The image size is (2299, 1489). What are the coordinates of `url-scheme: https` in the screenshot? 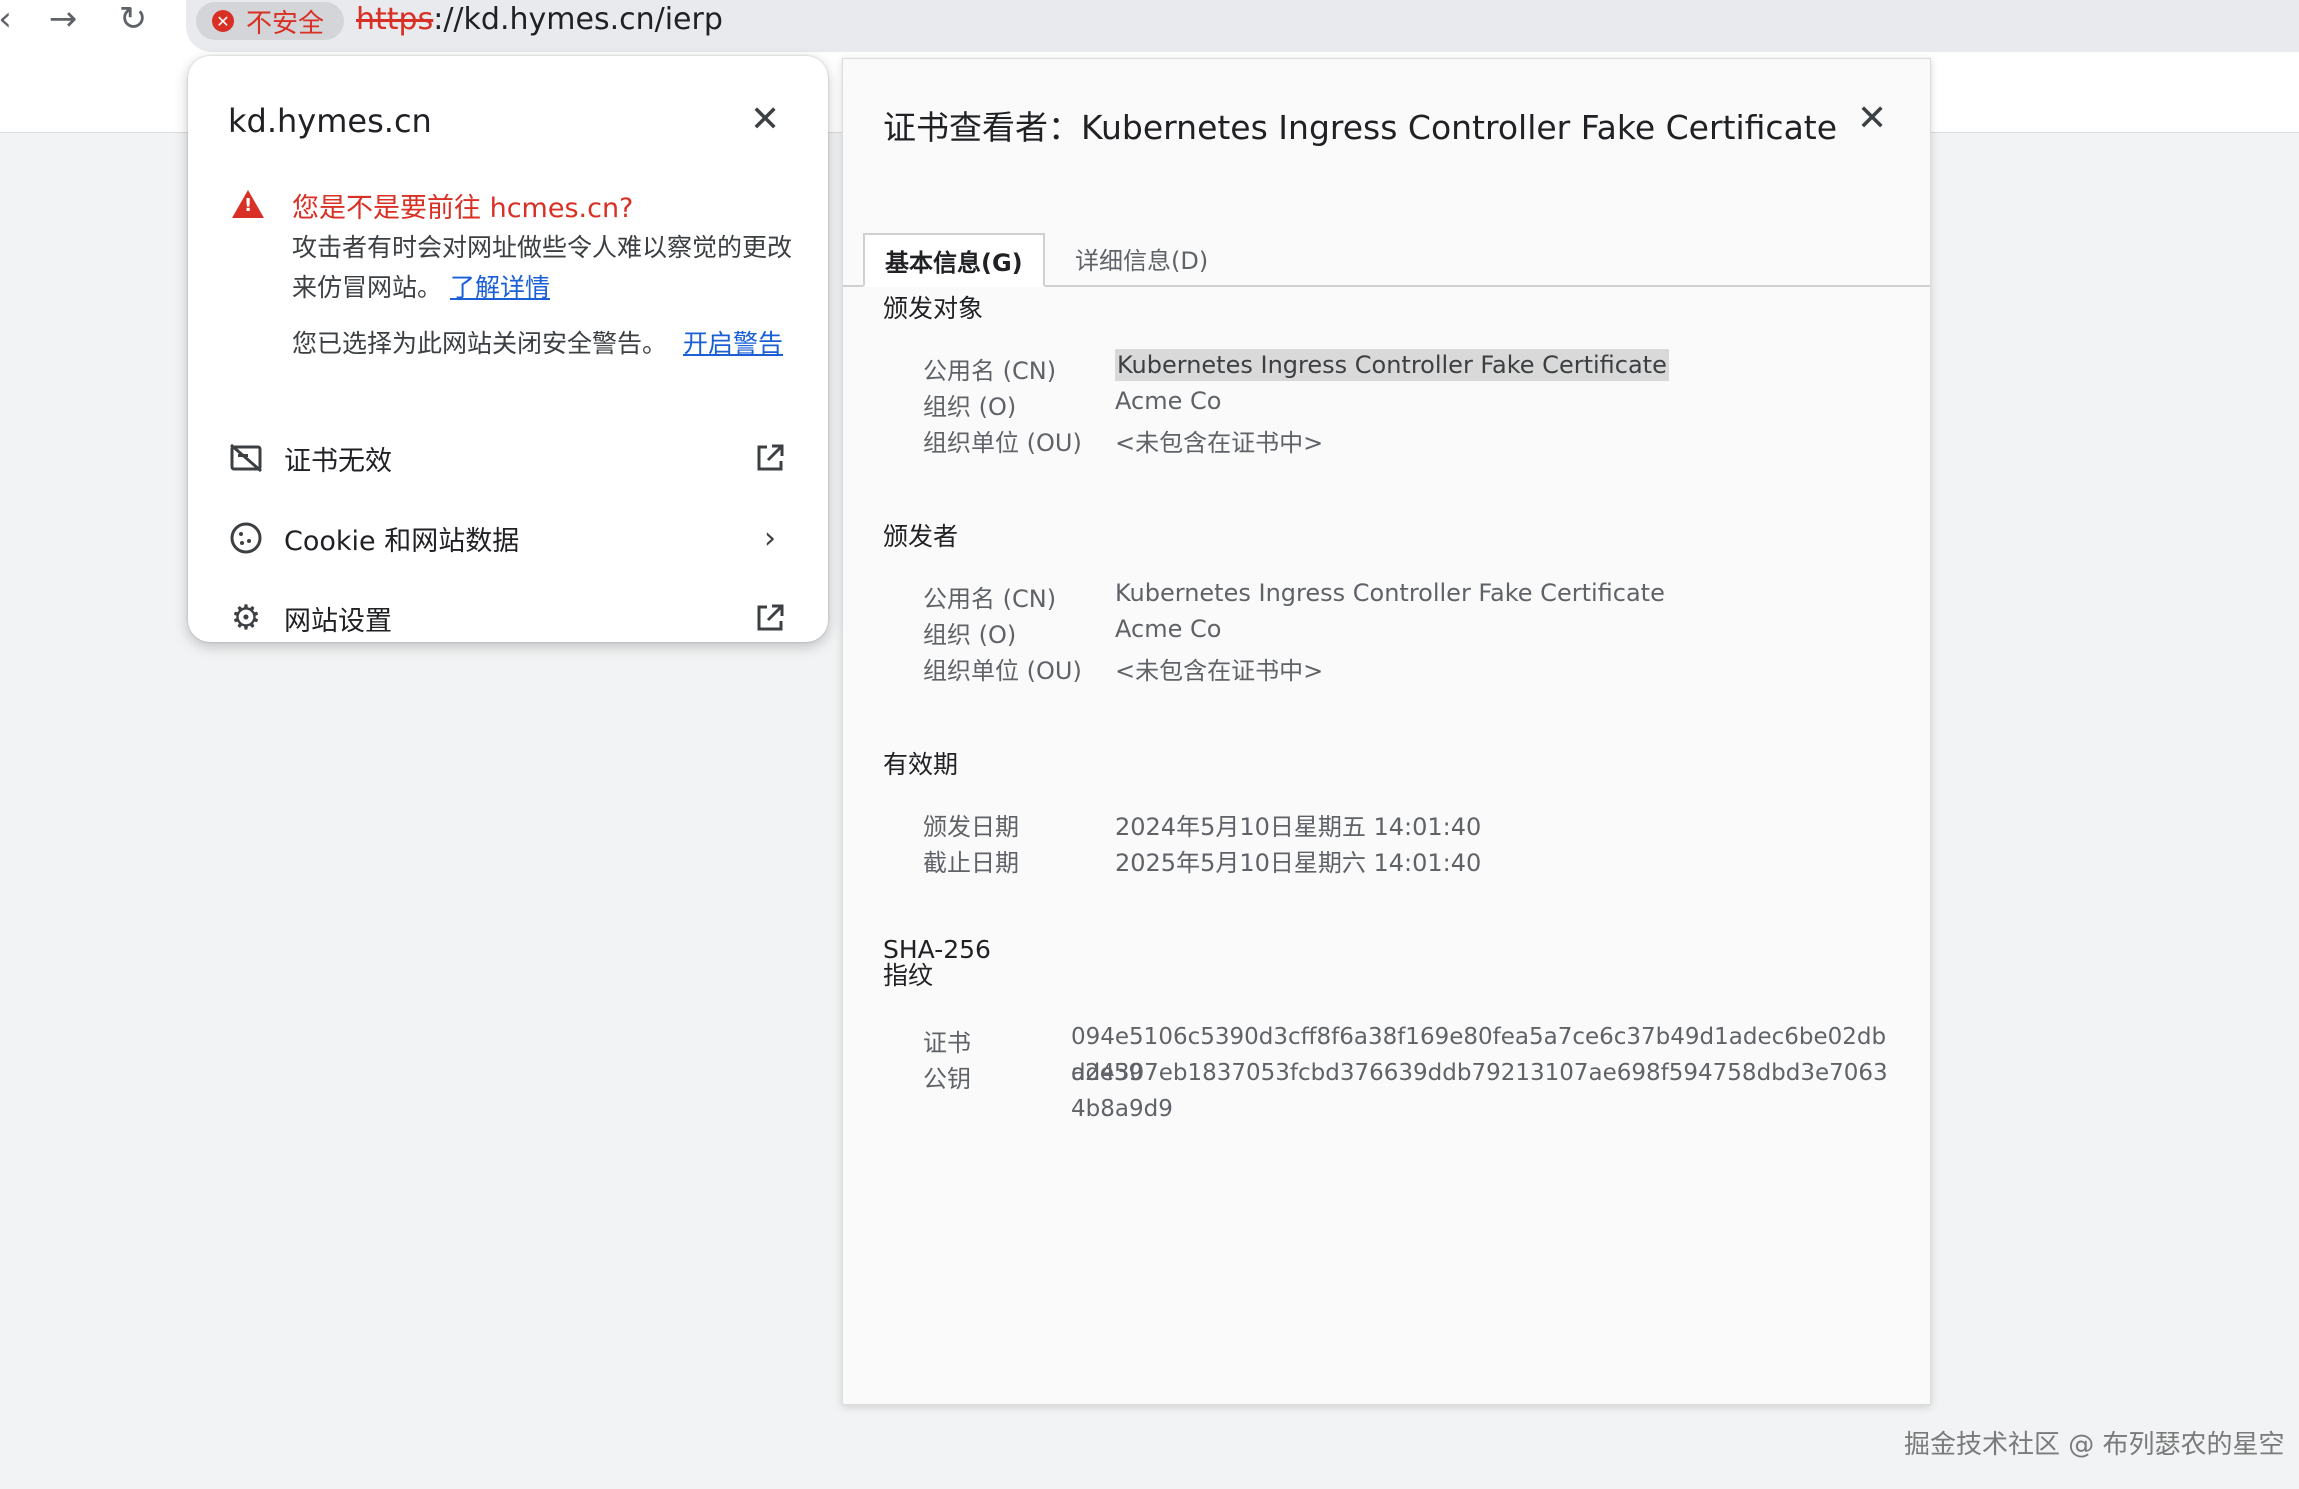 It's located at (395, 19).